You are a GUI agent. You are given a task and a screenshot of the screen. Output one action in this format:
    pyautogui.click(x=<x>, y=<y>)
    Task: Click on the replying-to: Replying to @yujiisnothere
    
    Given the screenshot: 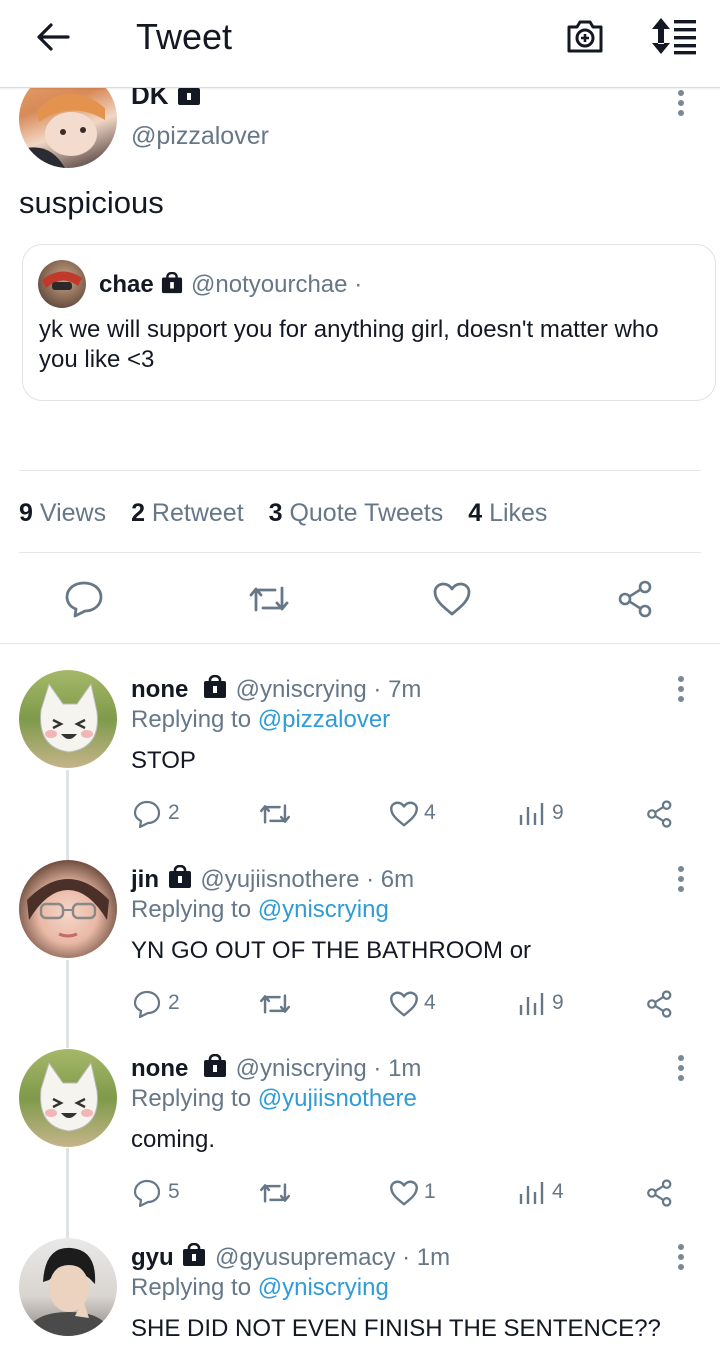 What is the action you would take?
    pyautogui.click(x=274, y=1098)
    